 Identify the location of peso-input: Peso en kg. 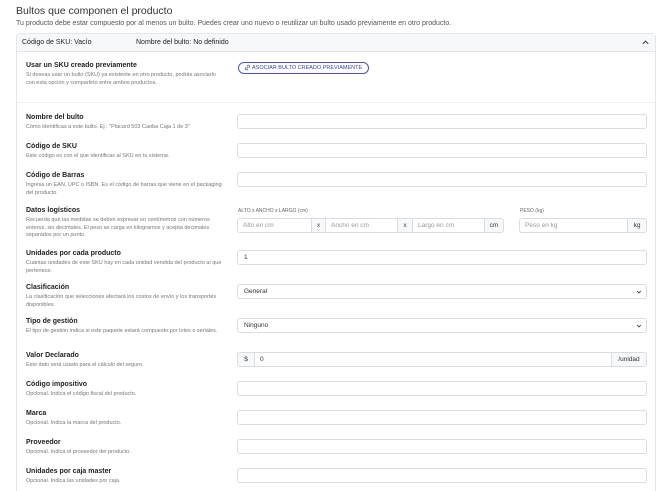
(573, 225).